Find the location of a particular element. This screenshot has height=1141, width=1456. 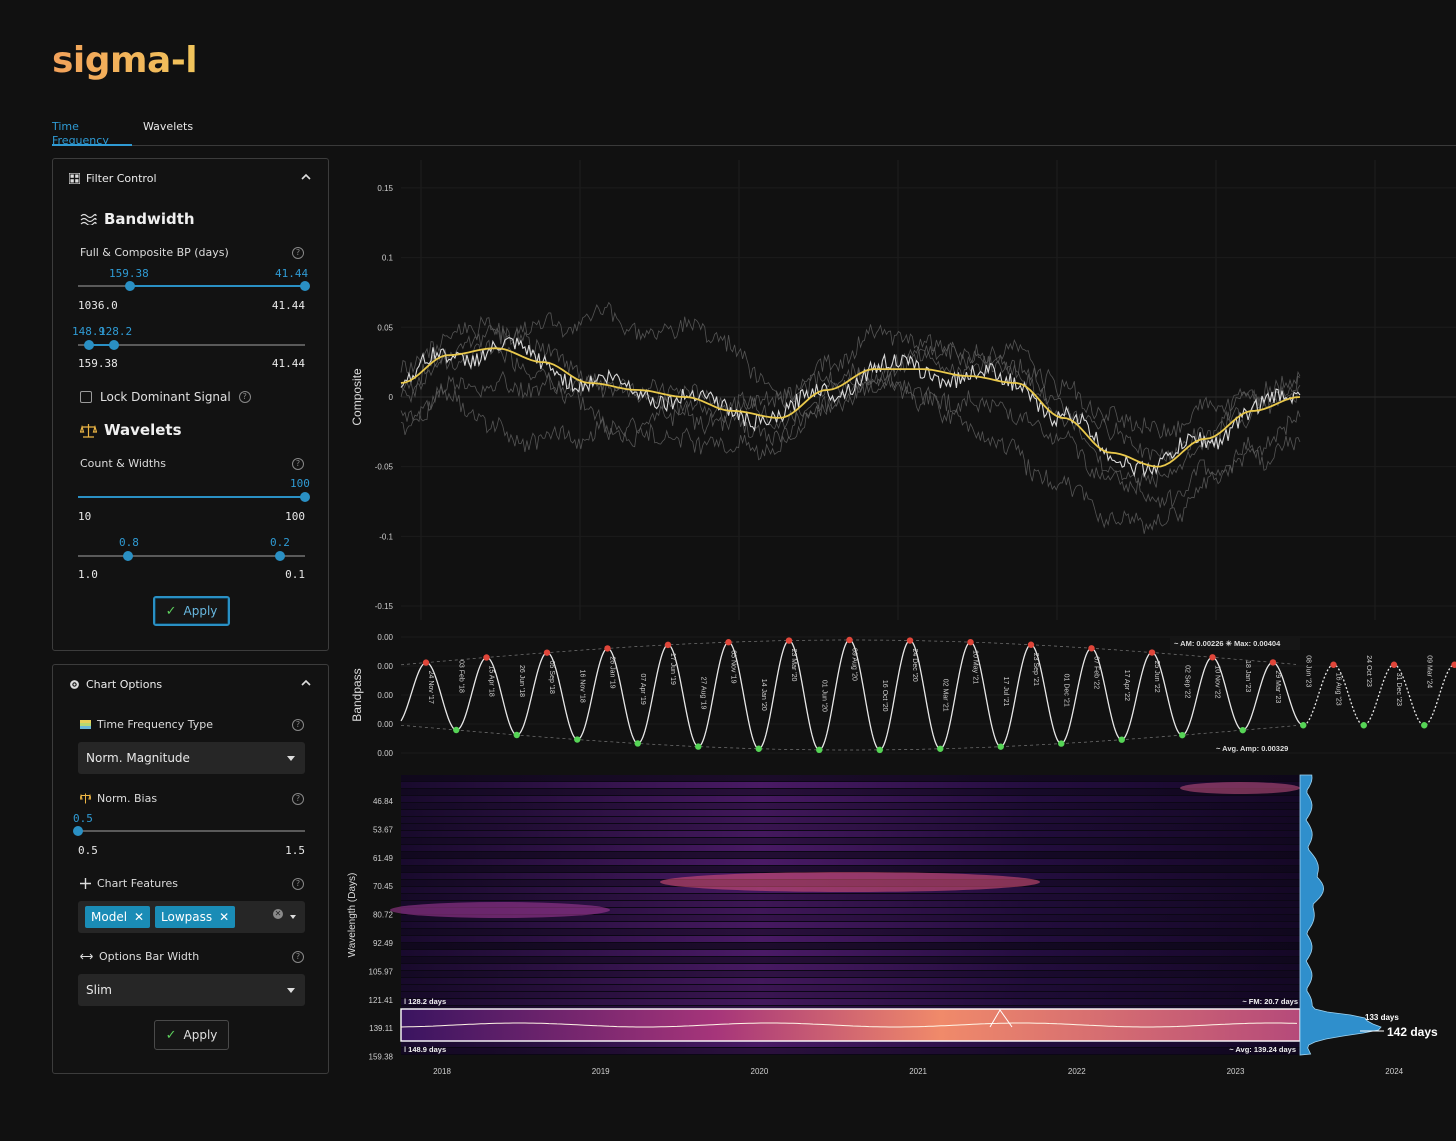

bar-width-select: Slim is located at coordinates (191, 990).